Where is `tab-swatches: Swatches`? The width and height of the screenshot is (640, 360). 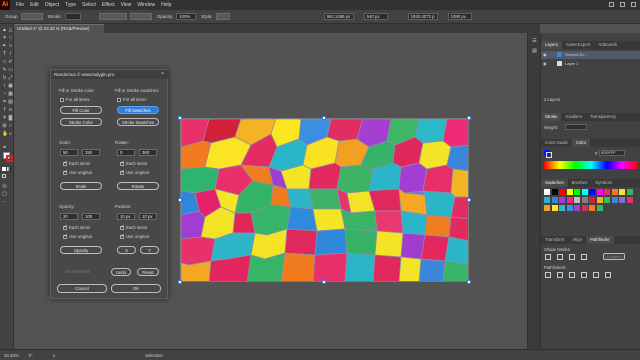 tab-swatches: Swatches is located at coordinates (554, 183).